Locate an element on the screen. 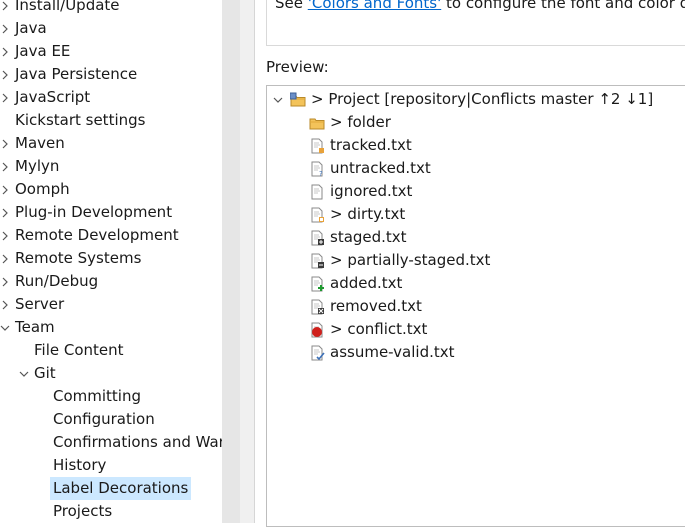 This screenshot has width=685, height=527. tree-item-label: JavaScript is located at coordinates (53, 97).